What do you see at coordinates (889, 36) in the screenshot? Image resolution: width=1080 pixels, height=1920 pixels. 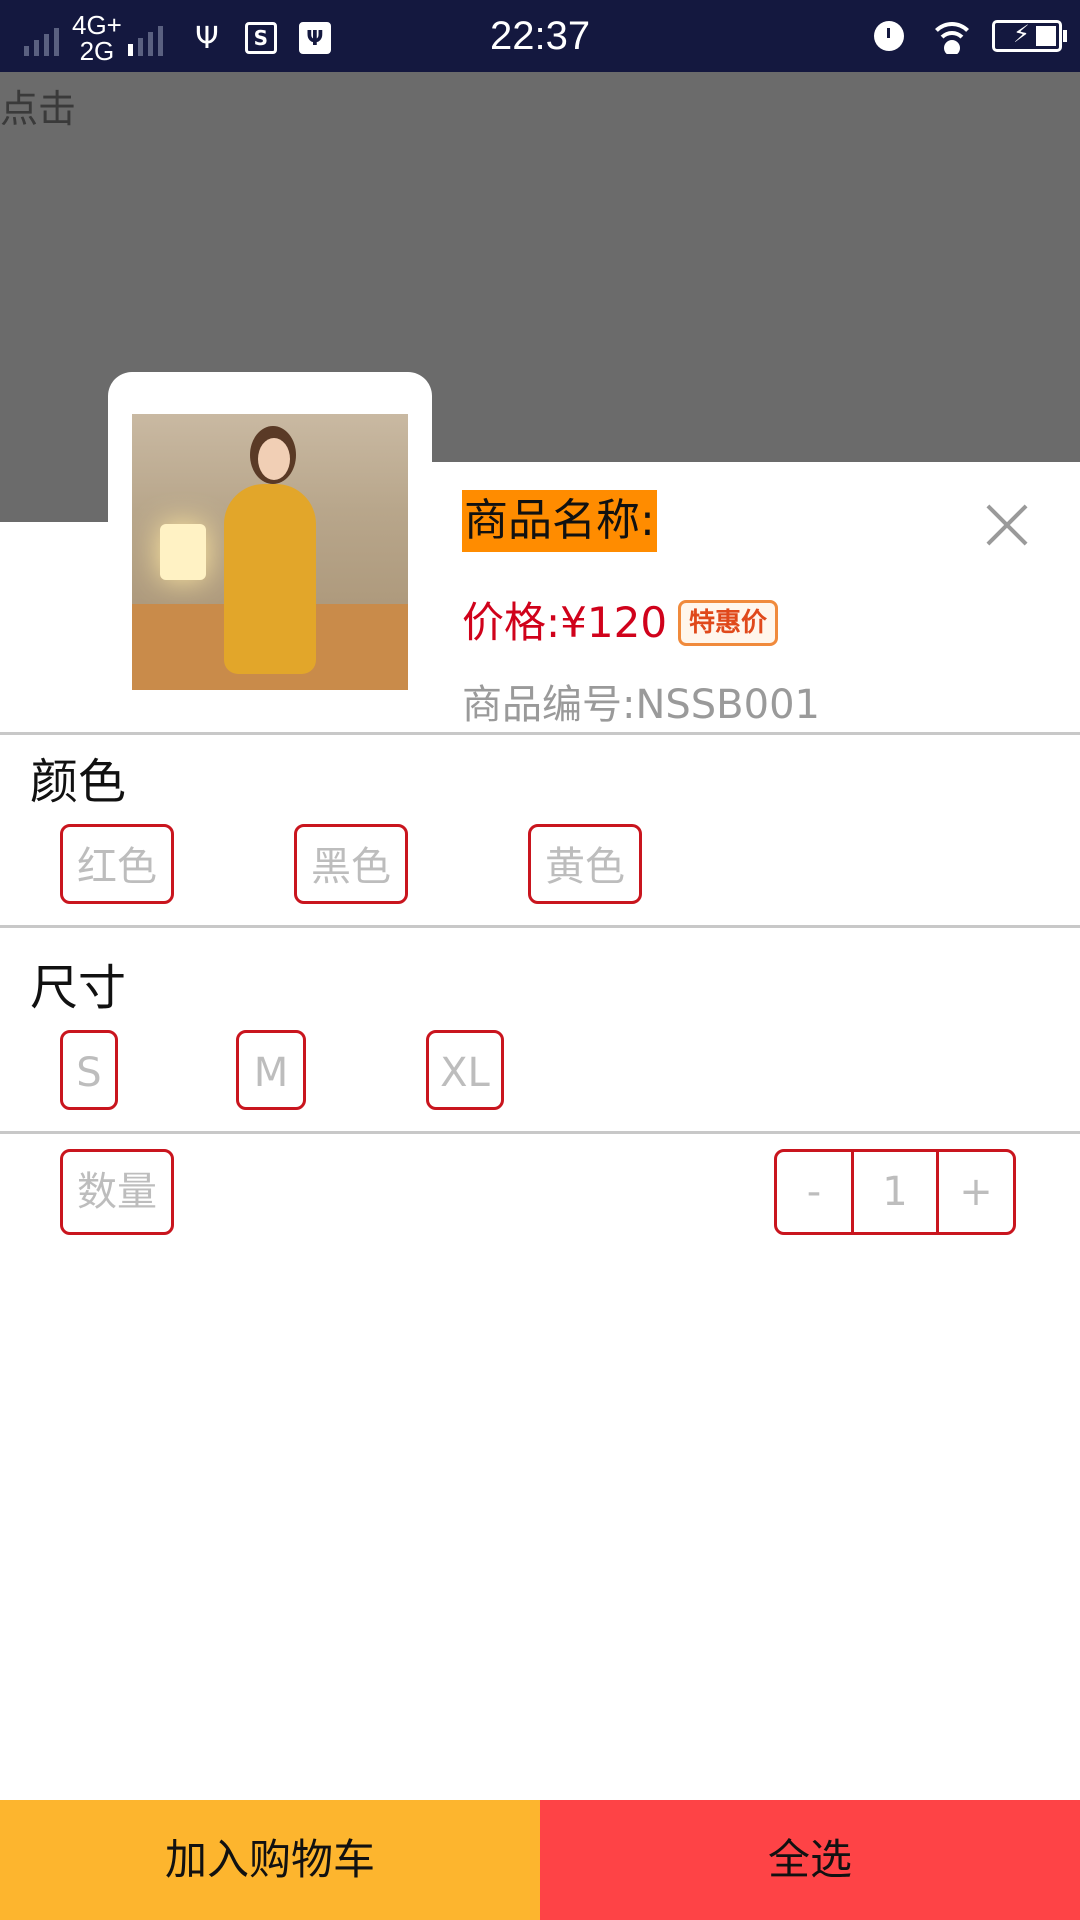 I see `alarm-icon` at bounding box center [889, 36].